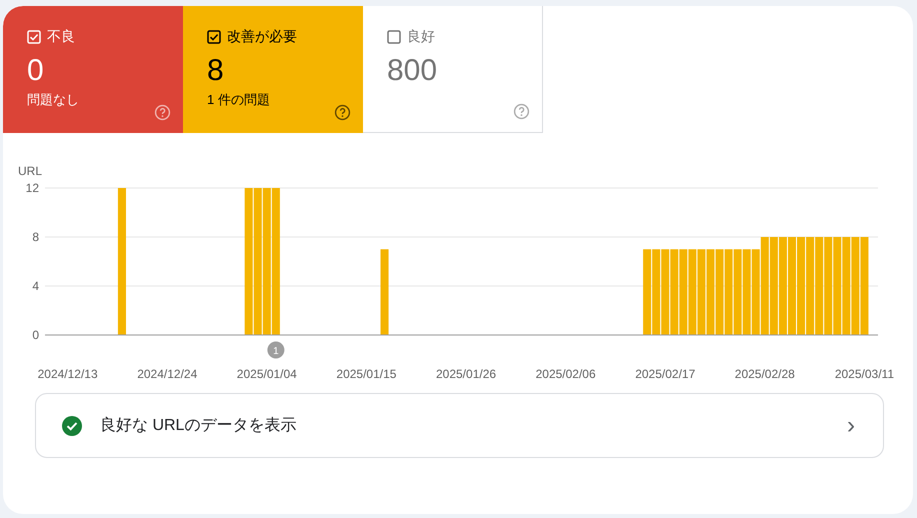 The width and height of the screenshot is (917, 518). Describe the element at coordinates (30, 171) in the screenshot. I see `y-axis-label: URL` at that location.